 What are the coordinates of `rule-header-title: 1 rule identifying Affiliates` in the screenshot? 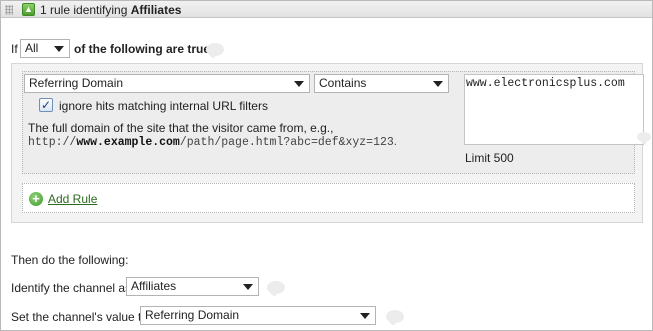 It's located at (110, 10).